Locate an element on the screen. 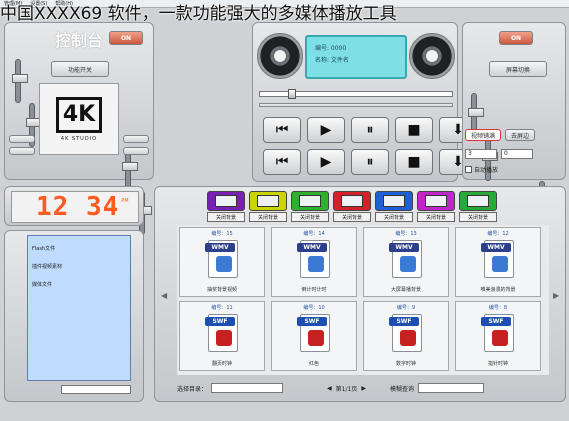  tile-caption: 大屏幕播背景 is located at coordinates (405, 290).